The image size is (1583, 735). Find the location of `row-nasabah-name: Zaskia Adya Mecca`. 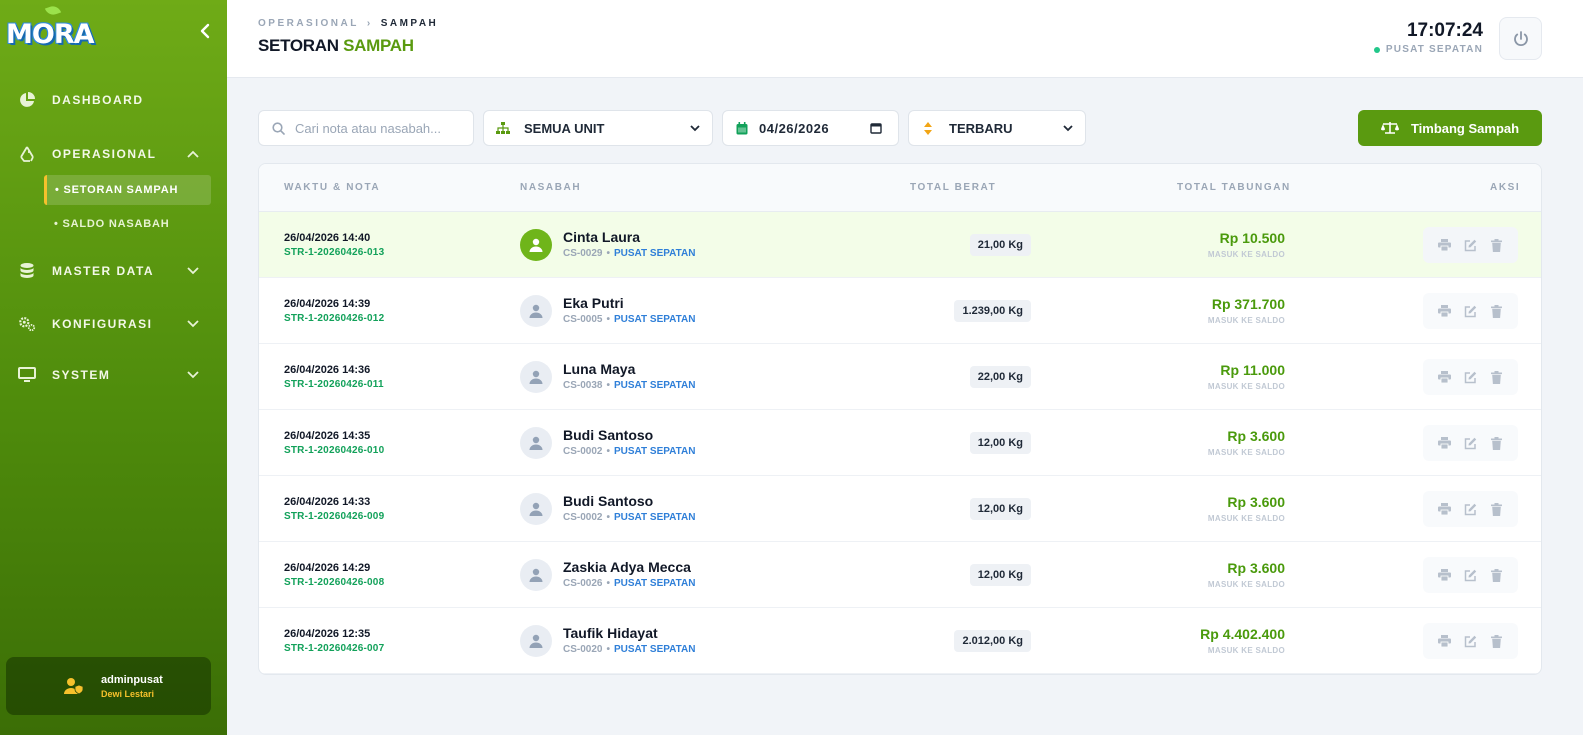

row-nasabah-name: Zaskia Adya Mecca is located at coordinates (627, 567).